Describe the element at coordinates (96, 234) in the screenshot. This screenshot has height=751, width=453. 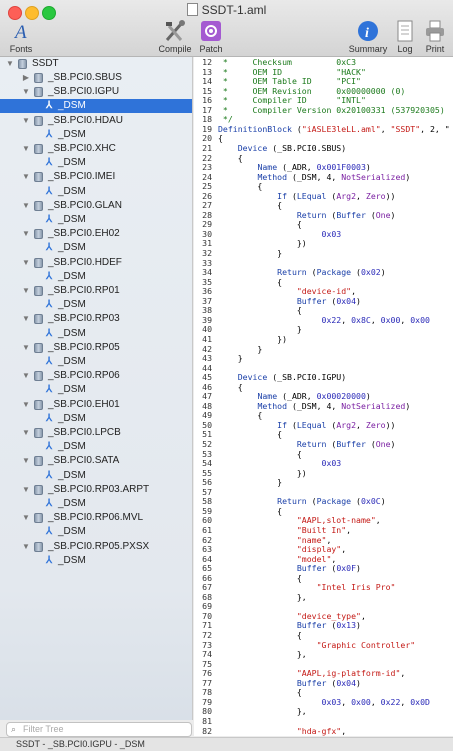
I see `tree-item-device: ▼ _SB.PCI0.EH02` at that location.